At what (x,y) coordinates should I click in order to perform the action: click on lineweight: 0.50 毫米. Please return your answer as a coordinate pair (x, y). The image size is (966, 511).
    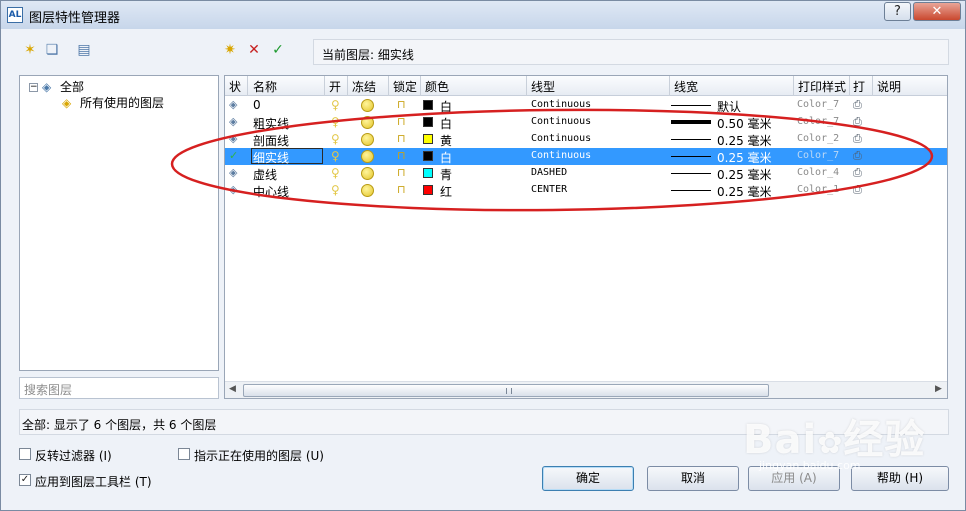
    Looking at the image, I should click on (744, 123).